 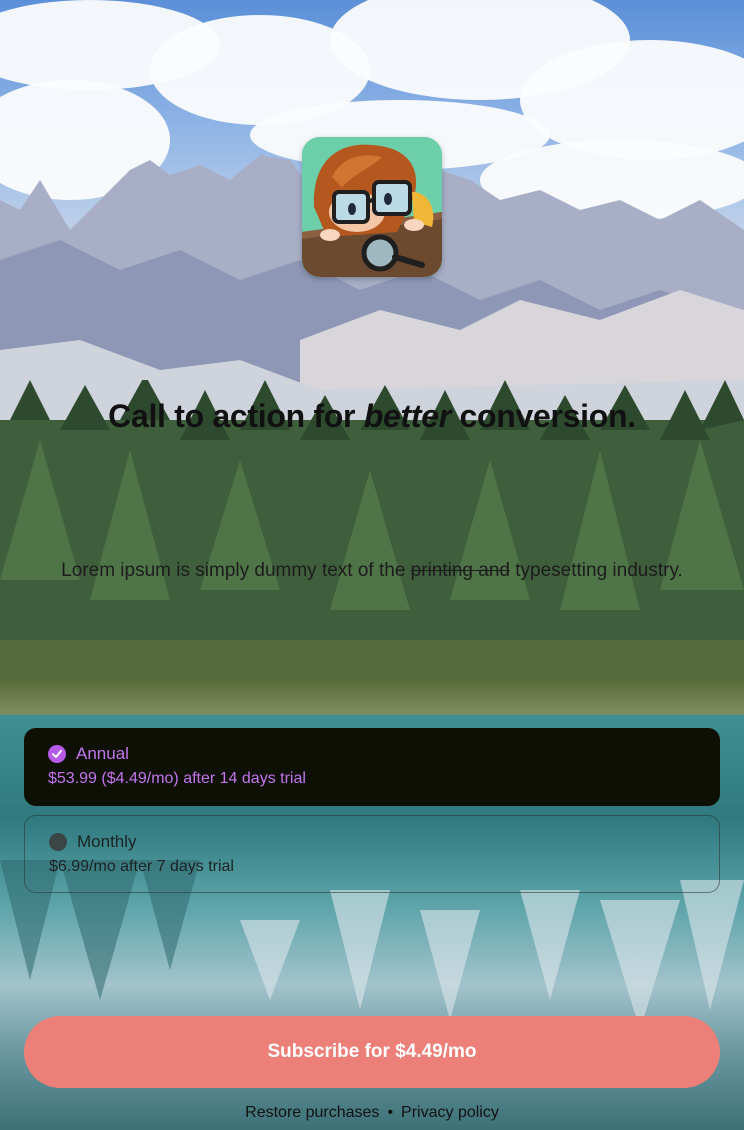 What do you see at coordinates (177, 778) in the screenshot?
I see `plan-price: $53.99 ($4.49/mo) after 14 days trial` at bounding box center [177, 778].